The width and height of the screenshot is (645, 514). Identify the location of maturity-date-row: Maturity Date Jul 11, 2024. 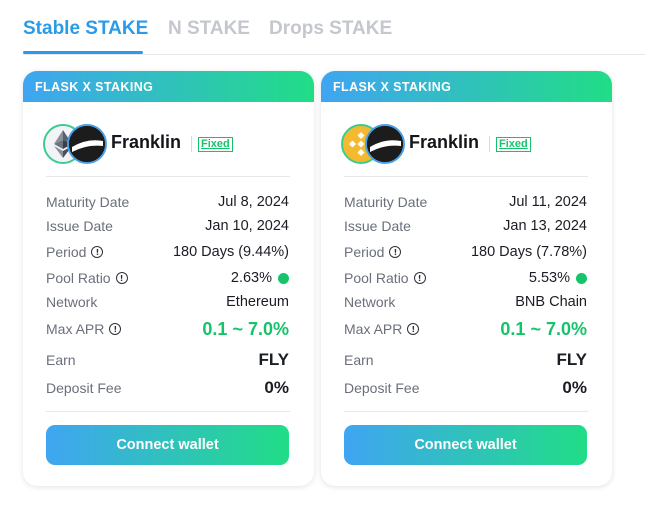
(465, 202).